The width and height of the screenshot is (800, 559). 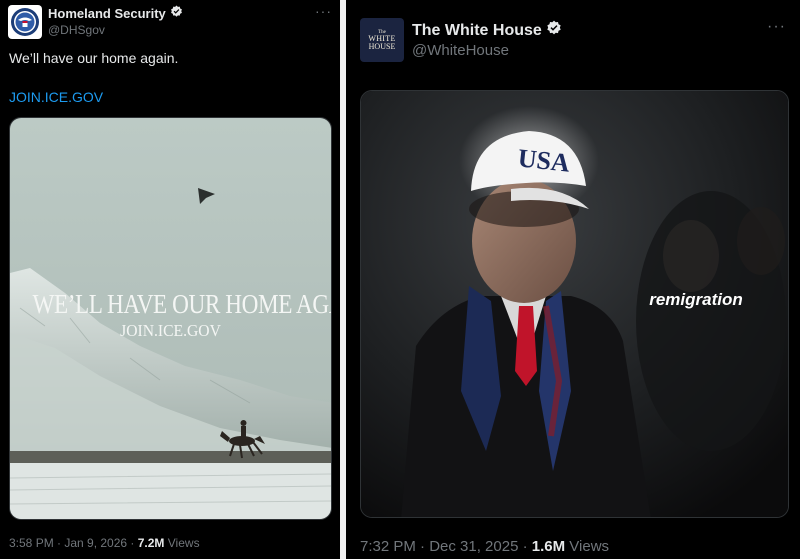 What do you see at coordinates (151, 543) in the screenshot?
I see `views-count: 7.2M` at bounding box center [151, 543].